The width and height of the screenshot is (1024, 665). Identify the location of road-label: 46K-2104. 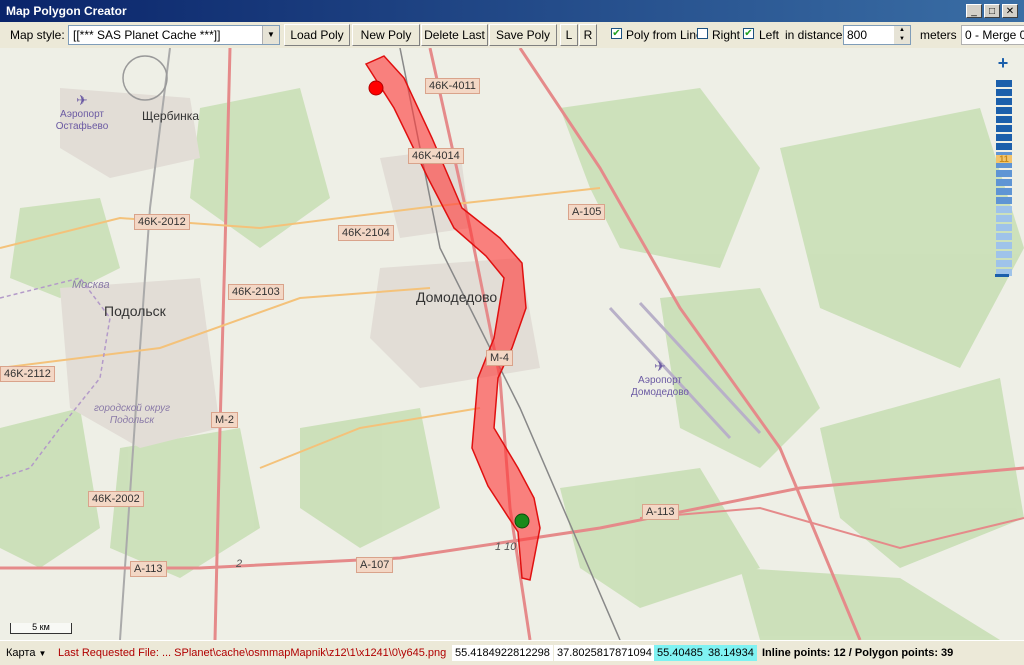
(366, 233).